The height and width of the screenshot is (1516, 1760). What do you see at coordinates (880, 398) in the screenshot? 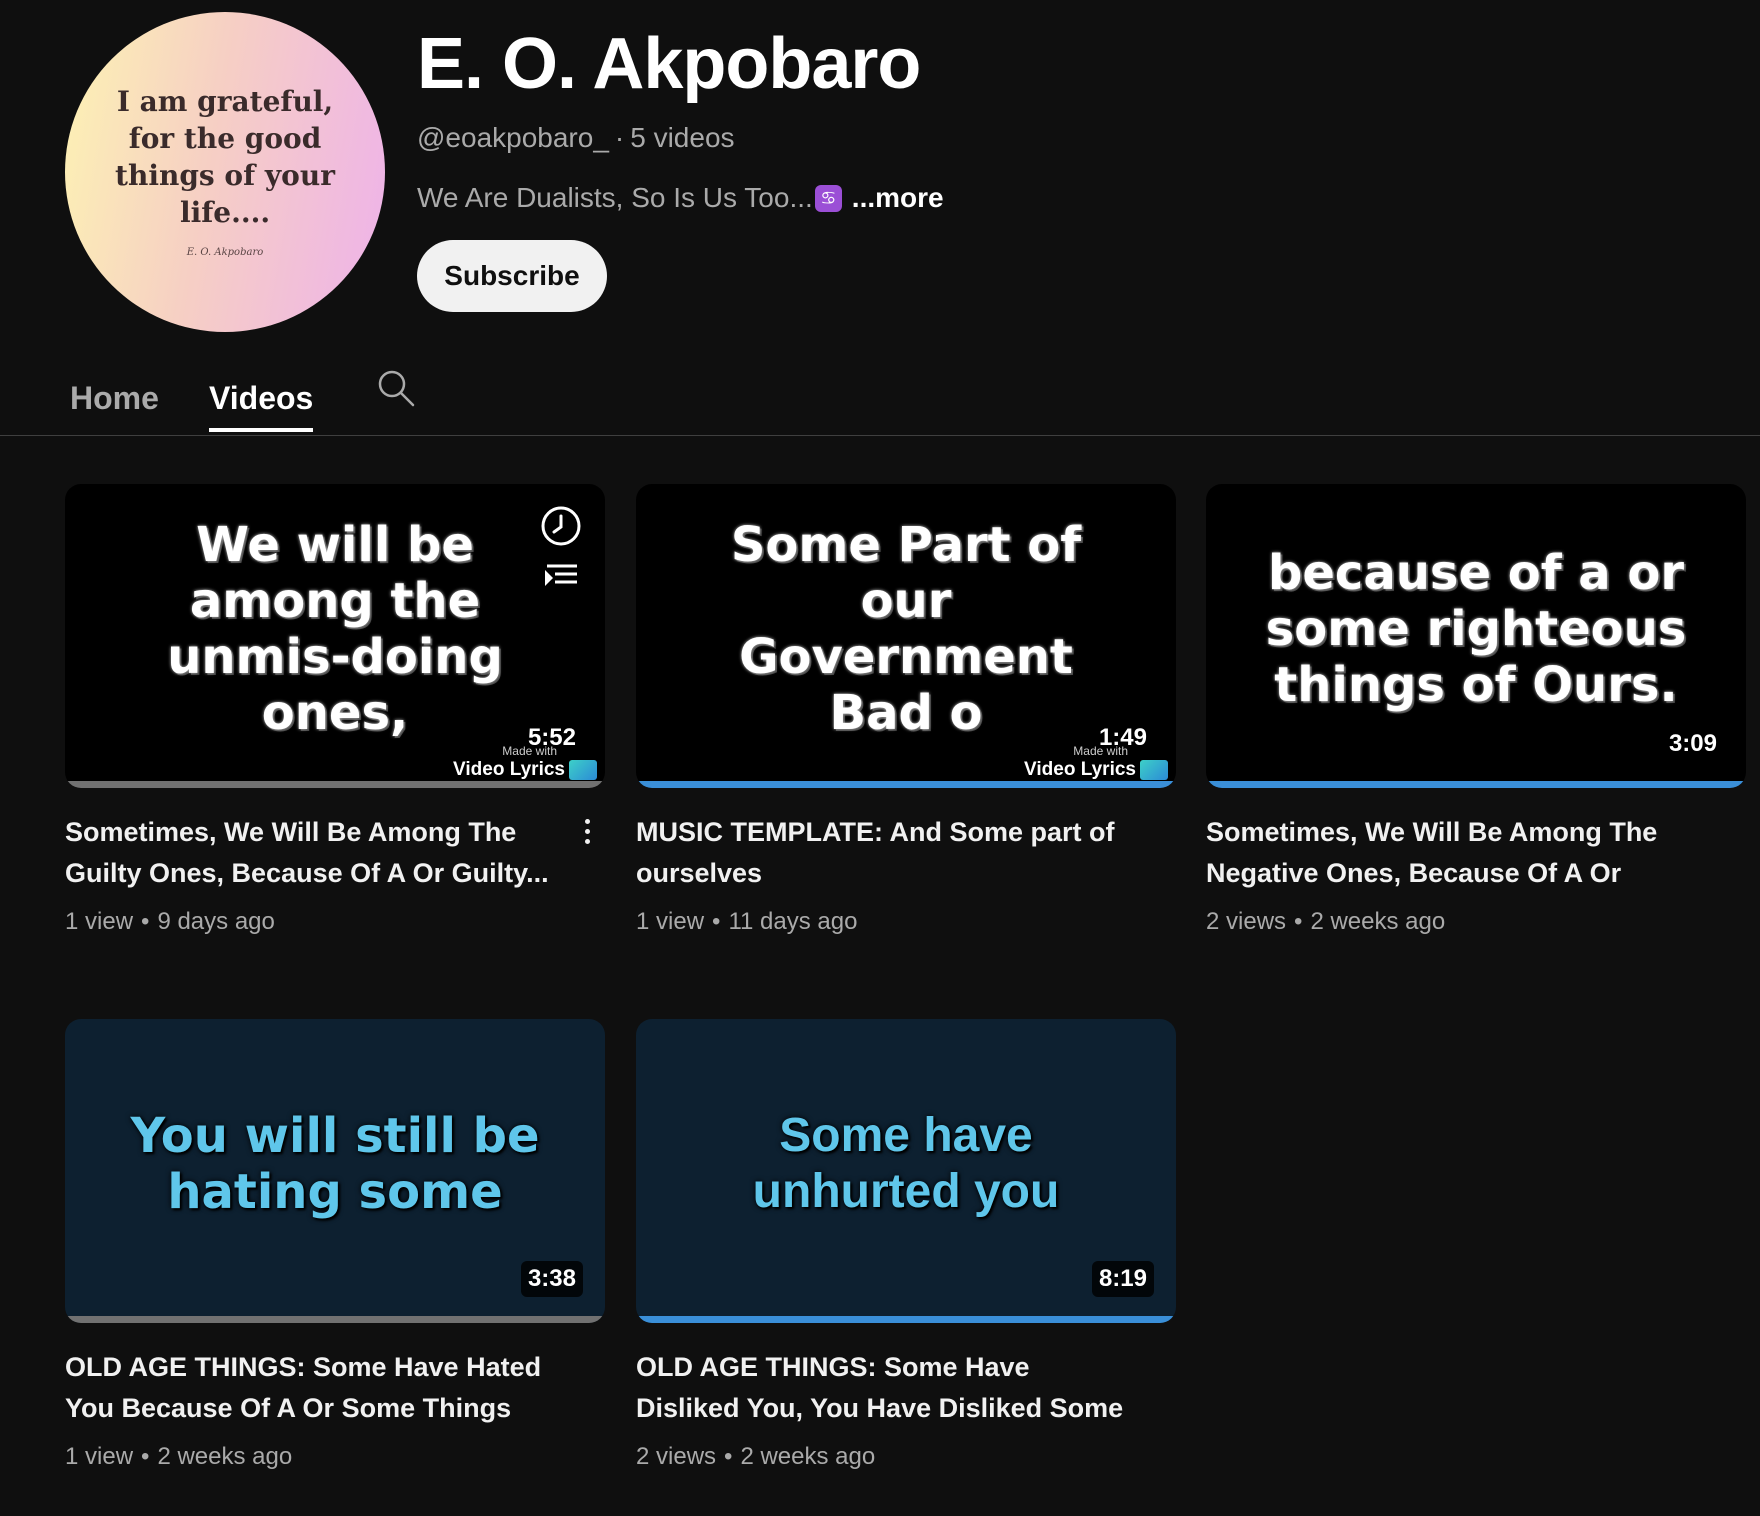
I see `channel-tabs: Home Videos` at bounding box center [880, 398].